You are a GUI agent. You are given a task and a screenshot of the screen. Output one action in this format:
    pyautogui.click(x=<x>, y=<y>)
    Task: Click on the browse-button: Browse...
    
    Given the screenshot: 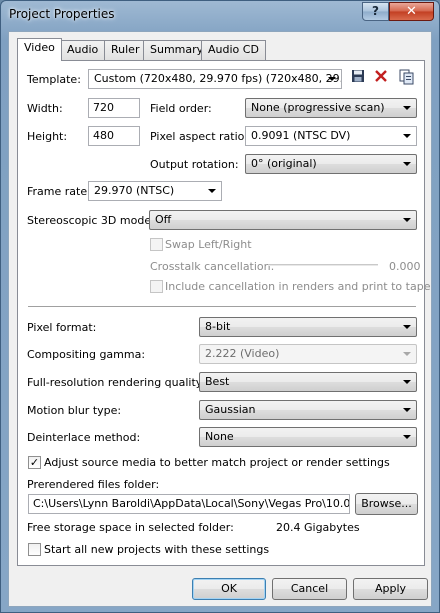 What is the action you would take?
    pyautogui.click(x=386, y=504)
    